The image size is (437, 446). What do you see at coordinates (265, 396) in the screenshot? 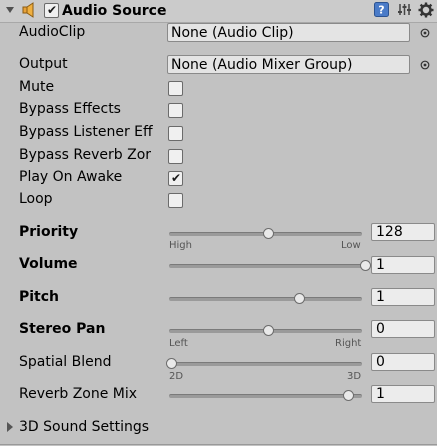
I see `reverb-zone-mix-slider-track` at bounding box center [265, 396].